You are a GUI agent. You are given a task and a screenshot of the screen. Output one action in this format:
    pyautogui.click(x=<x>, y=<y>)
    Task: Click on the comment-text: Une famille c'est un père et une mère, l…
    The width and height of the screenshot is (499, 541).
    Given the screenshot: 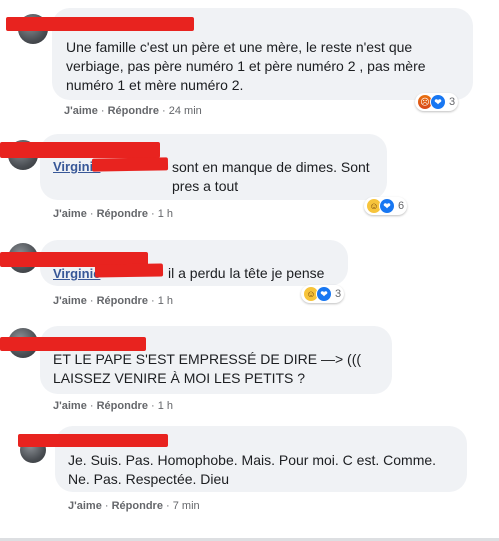 What is the action you would take?
    pyautogui.click(x=246, y=66)
    